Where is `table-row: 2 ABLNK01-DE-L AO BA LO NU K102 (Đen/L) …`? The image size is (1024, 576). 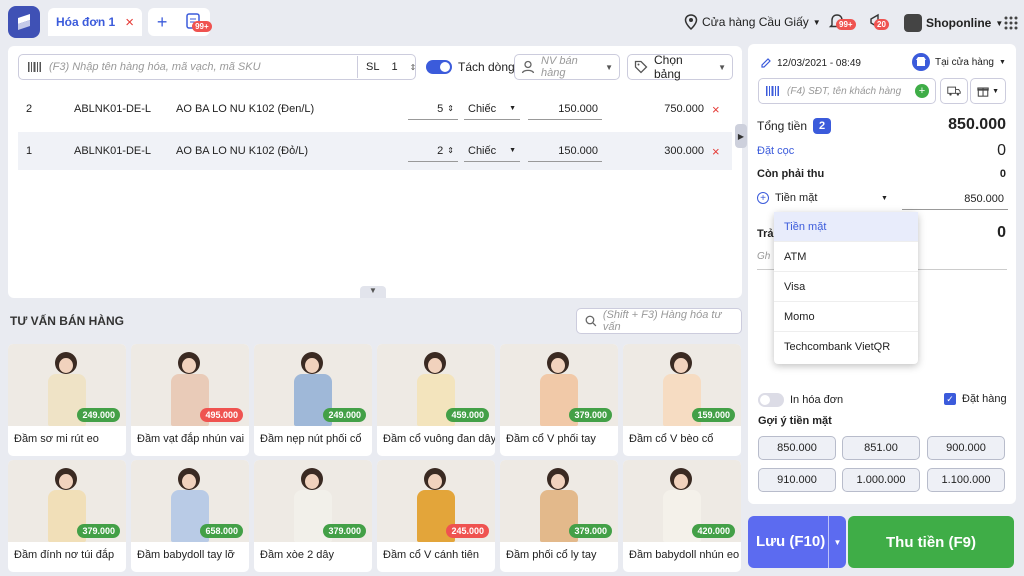 table-row: 2 ABLNK01-DE-L AO BA LO NU K102 (Đen/L) … is located at coordinates (375, 109).